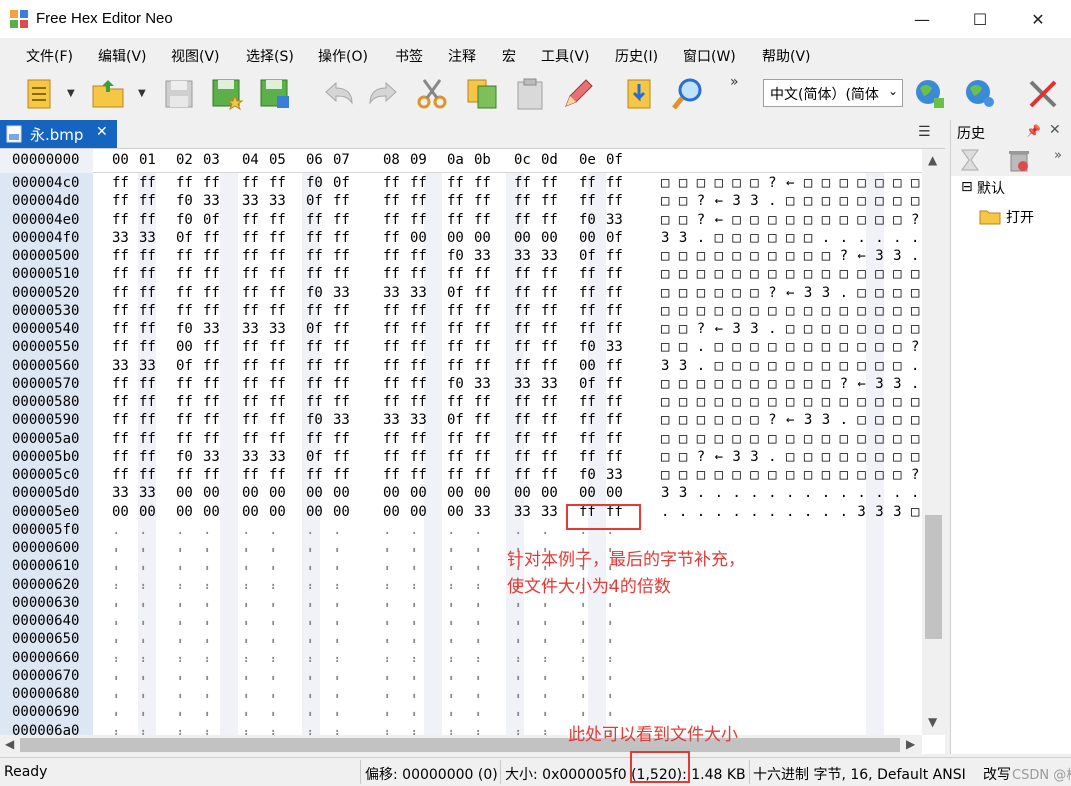 This screenshot has width=1071, height=786. What do you see at coordinates (384, 94) in the screenshot?
I see `redo-icon` at bounding box center [384, 94].